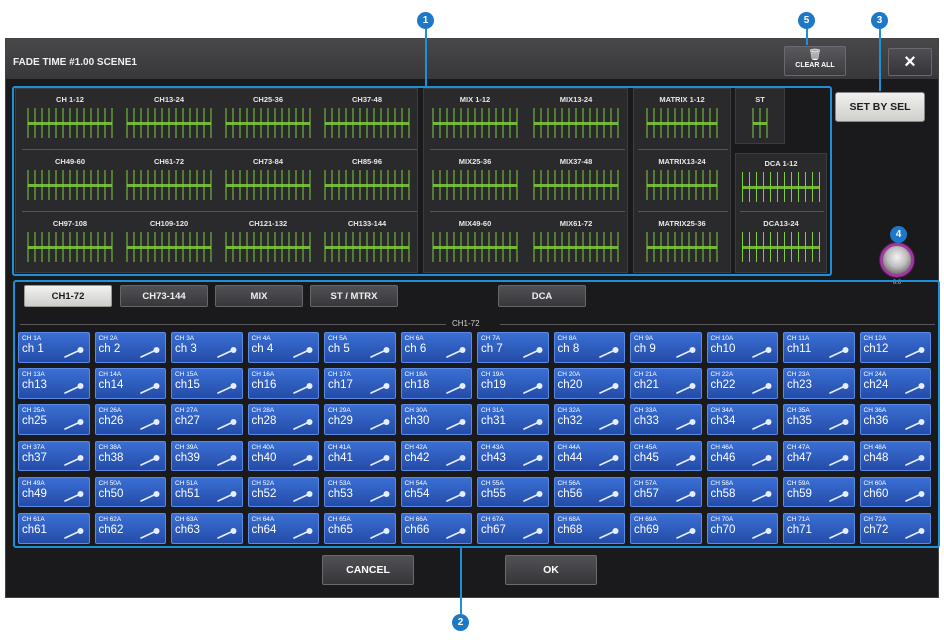 Image resolution: width=944 pixels, height=640 pixels. Describe the element at coordinates (360, 492) in the screenshot. I see `channel-button: CH 53A ch53` at that location.